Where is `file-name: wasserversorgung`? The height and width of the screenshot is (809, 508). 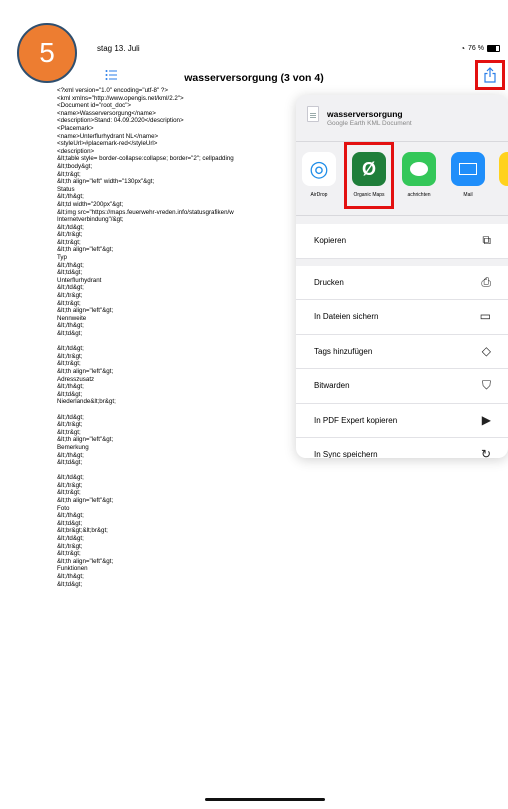 file-name: wasserversorgung is located at coordinates (365, 114).